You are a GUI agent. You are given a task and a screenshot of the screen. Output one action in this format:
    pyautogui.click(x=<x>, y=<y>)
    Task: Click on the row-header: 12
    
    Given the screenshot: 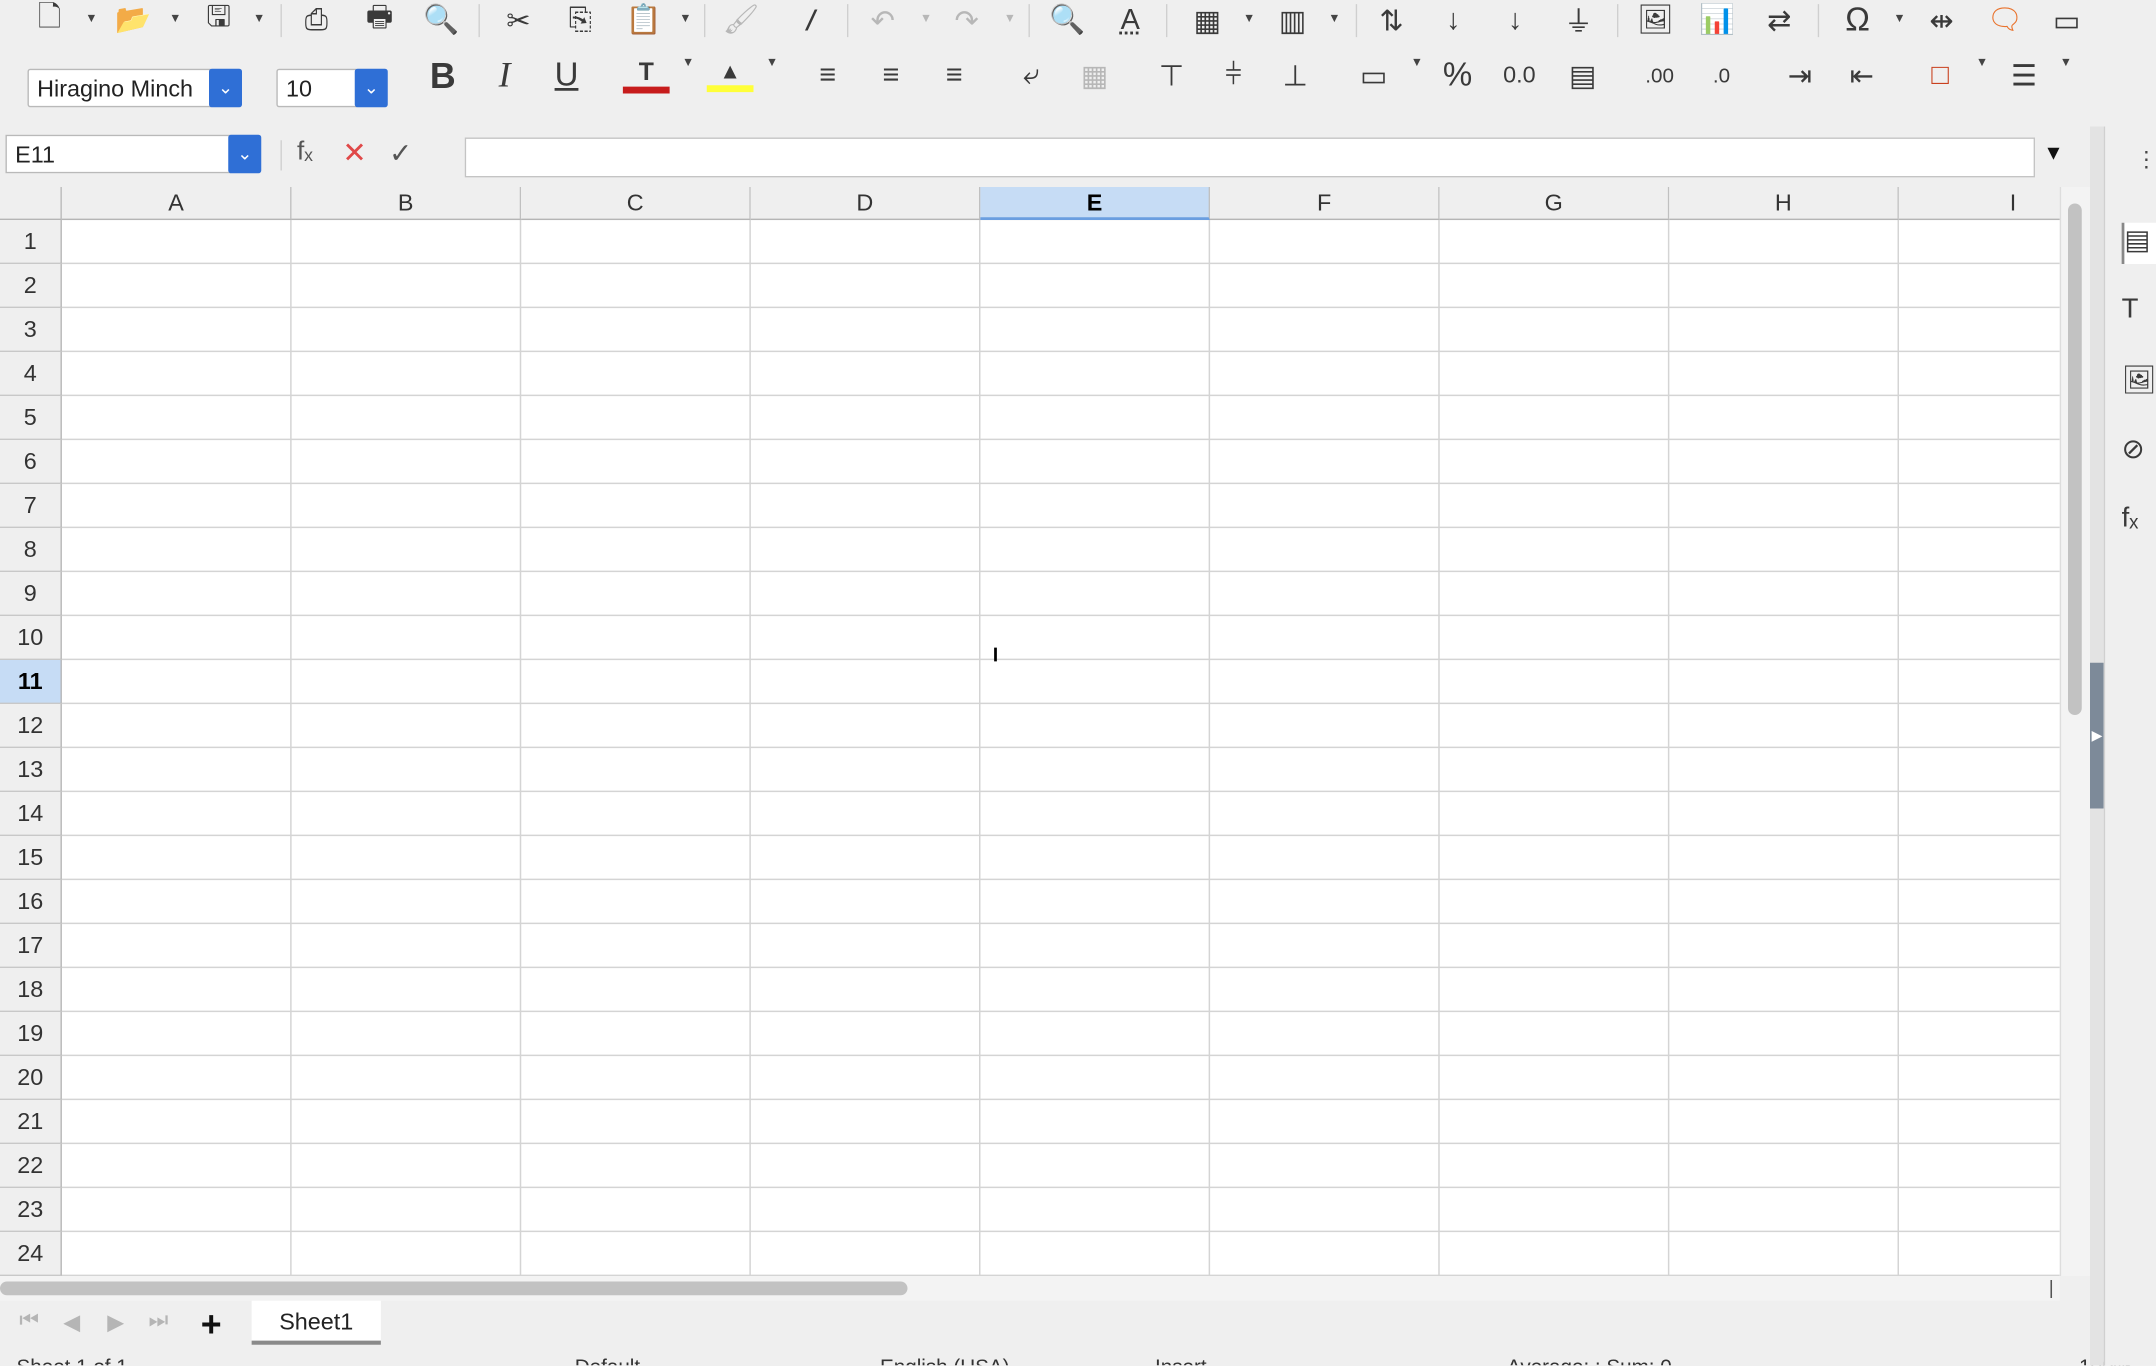 What is the action you would take?
    pyautogui.click(x=31, y=726)
    